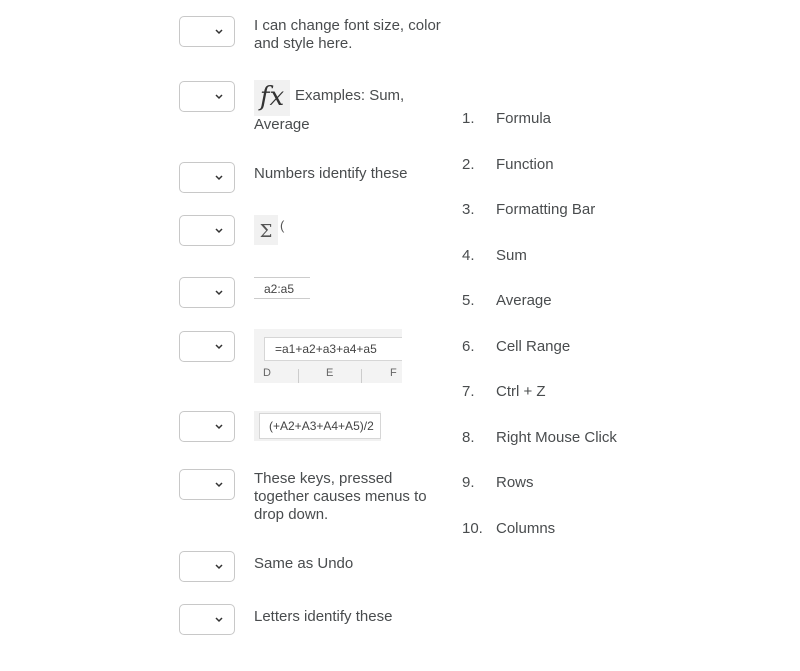 This screenshot has width=800, height=671. Describe the element at coordinates (546, 209) in the screenshot. I see `answer-label: Formatting Bar` at that location.